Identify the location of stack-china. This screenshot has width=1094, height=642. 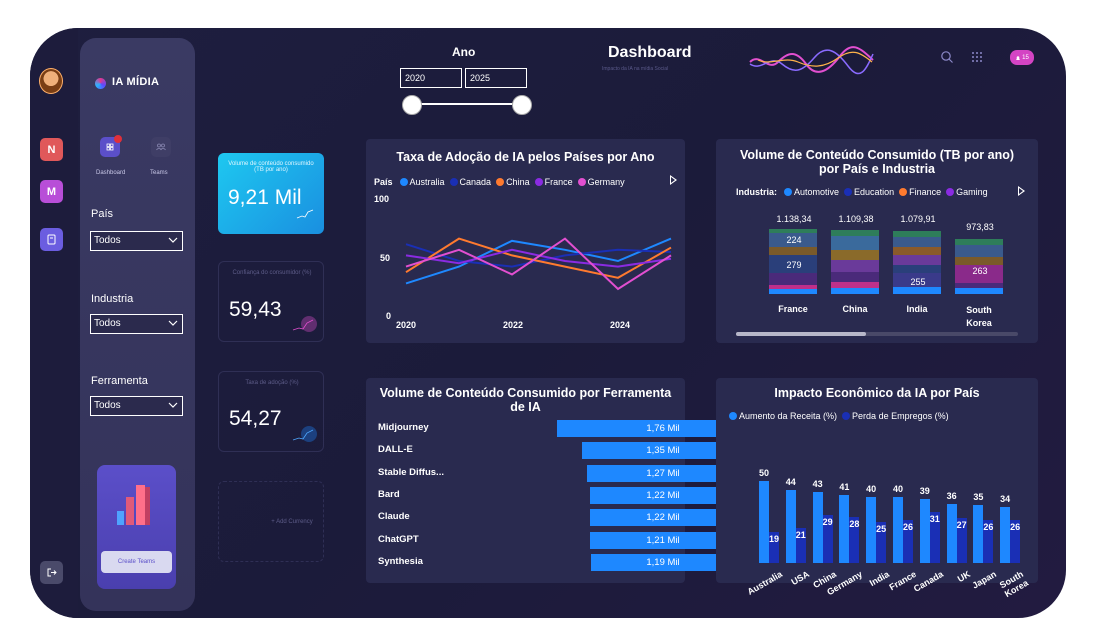
(855, 262).